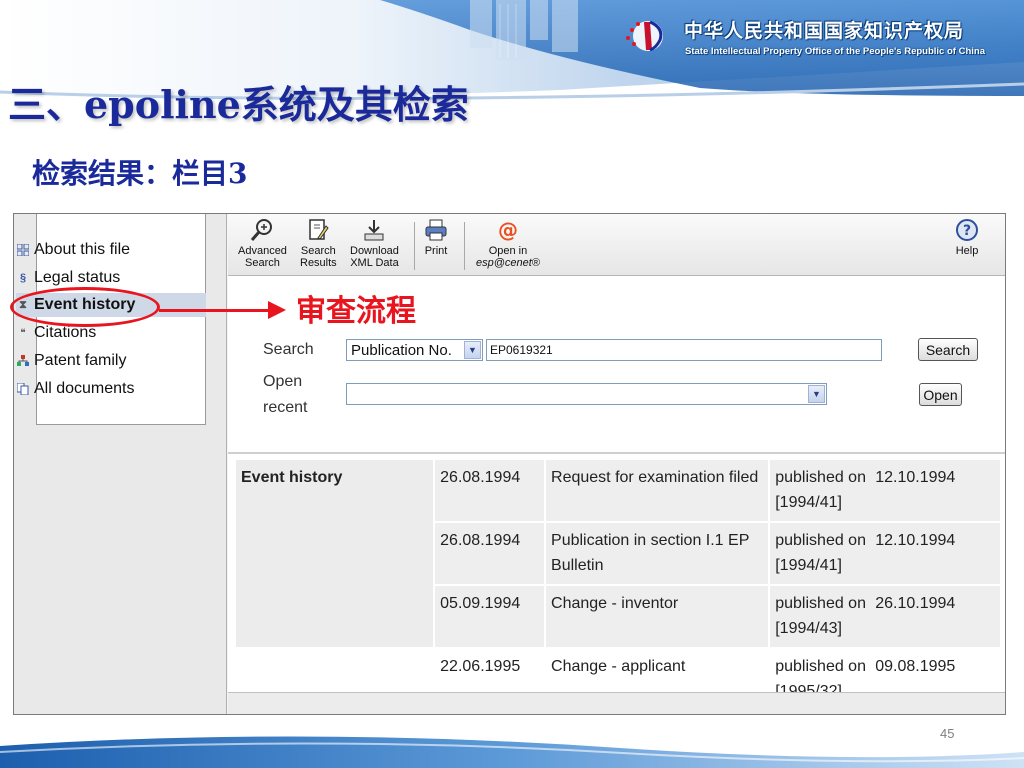  Describe the element at coordinates (808, 628) in the screenshot. I see `bulletin-ref: [1994/43]` at that location.